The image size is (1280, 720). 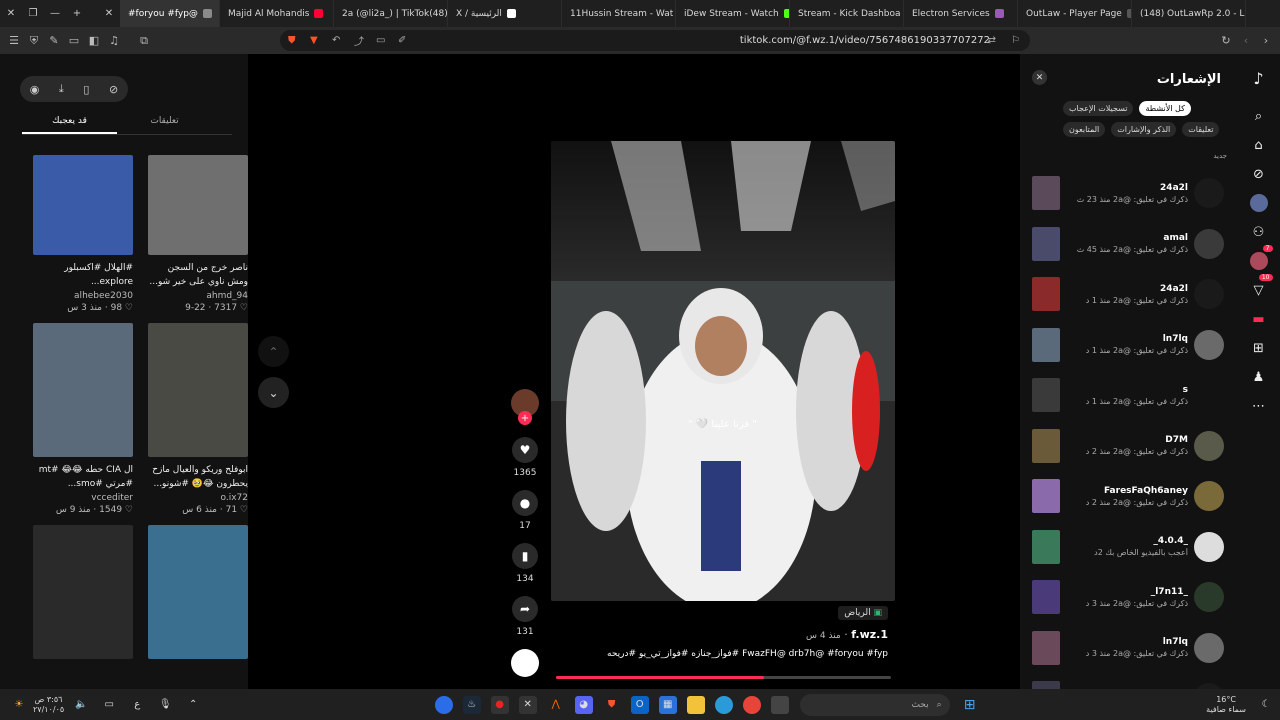 I want to click on share-icon: ⤴, so click(x=359, y=40).